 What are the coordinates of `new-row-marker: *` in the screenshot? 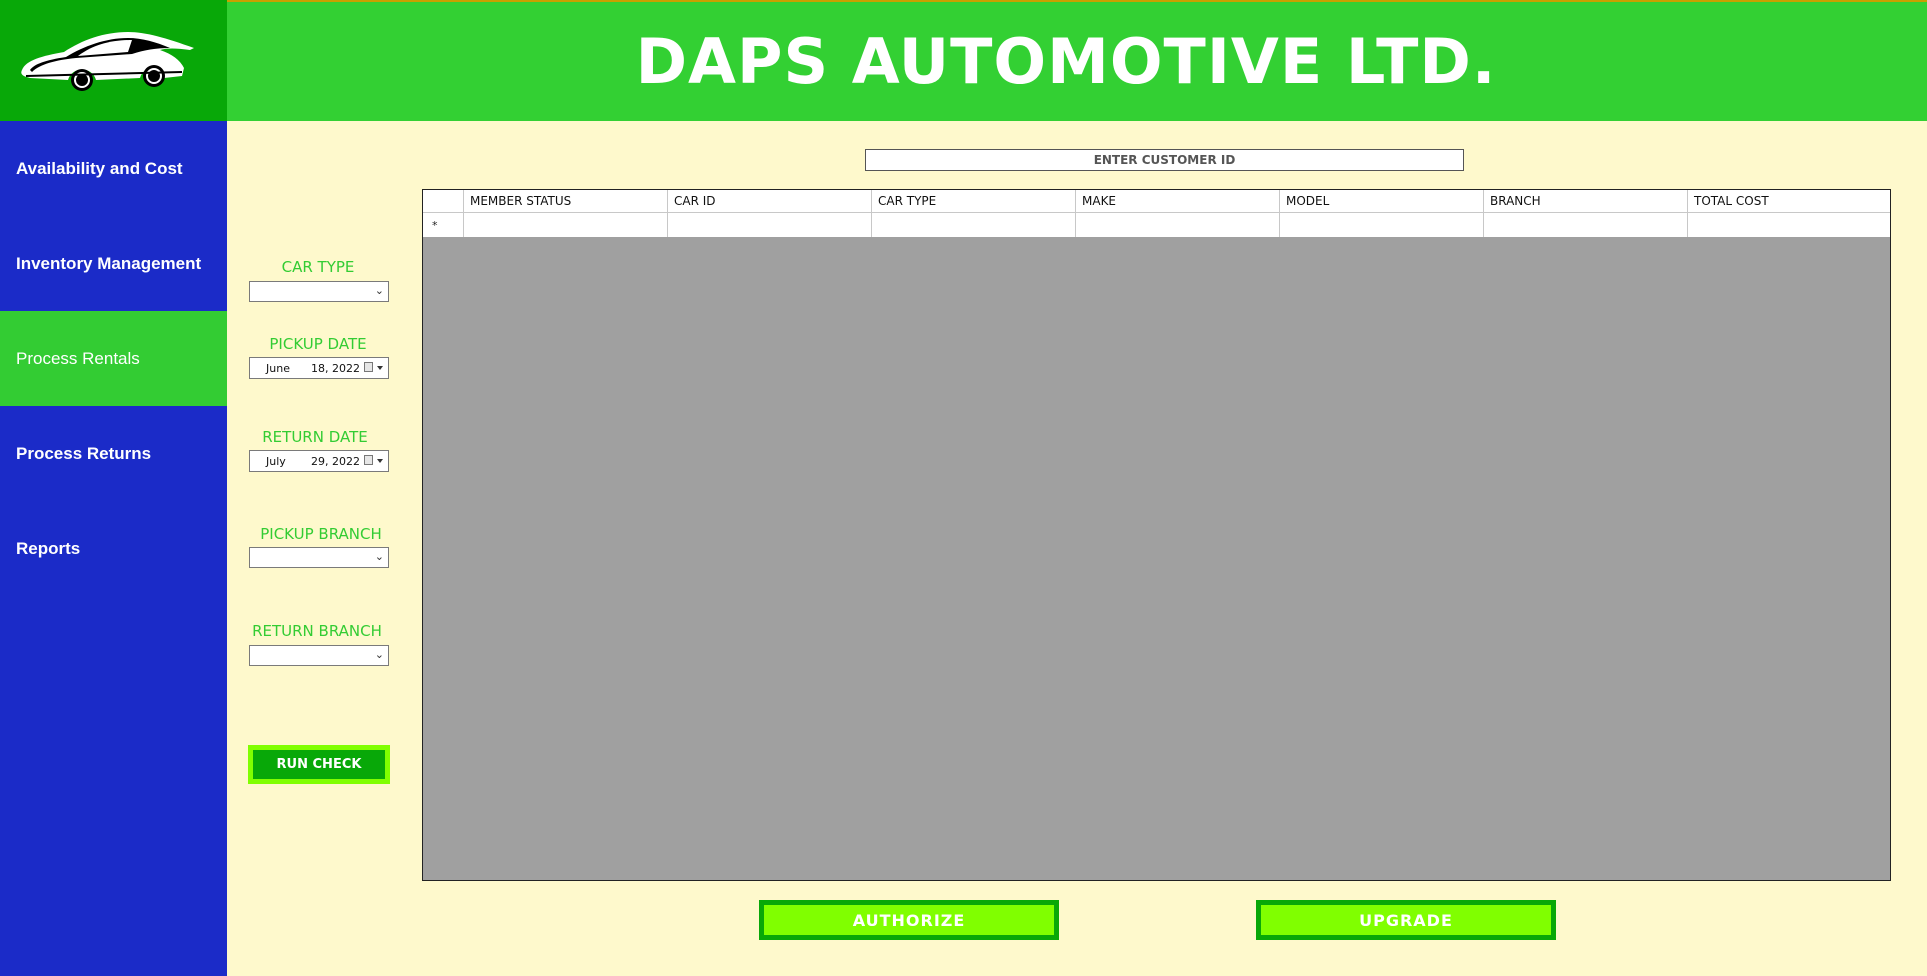 It's located at (435, 225).